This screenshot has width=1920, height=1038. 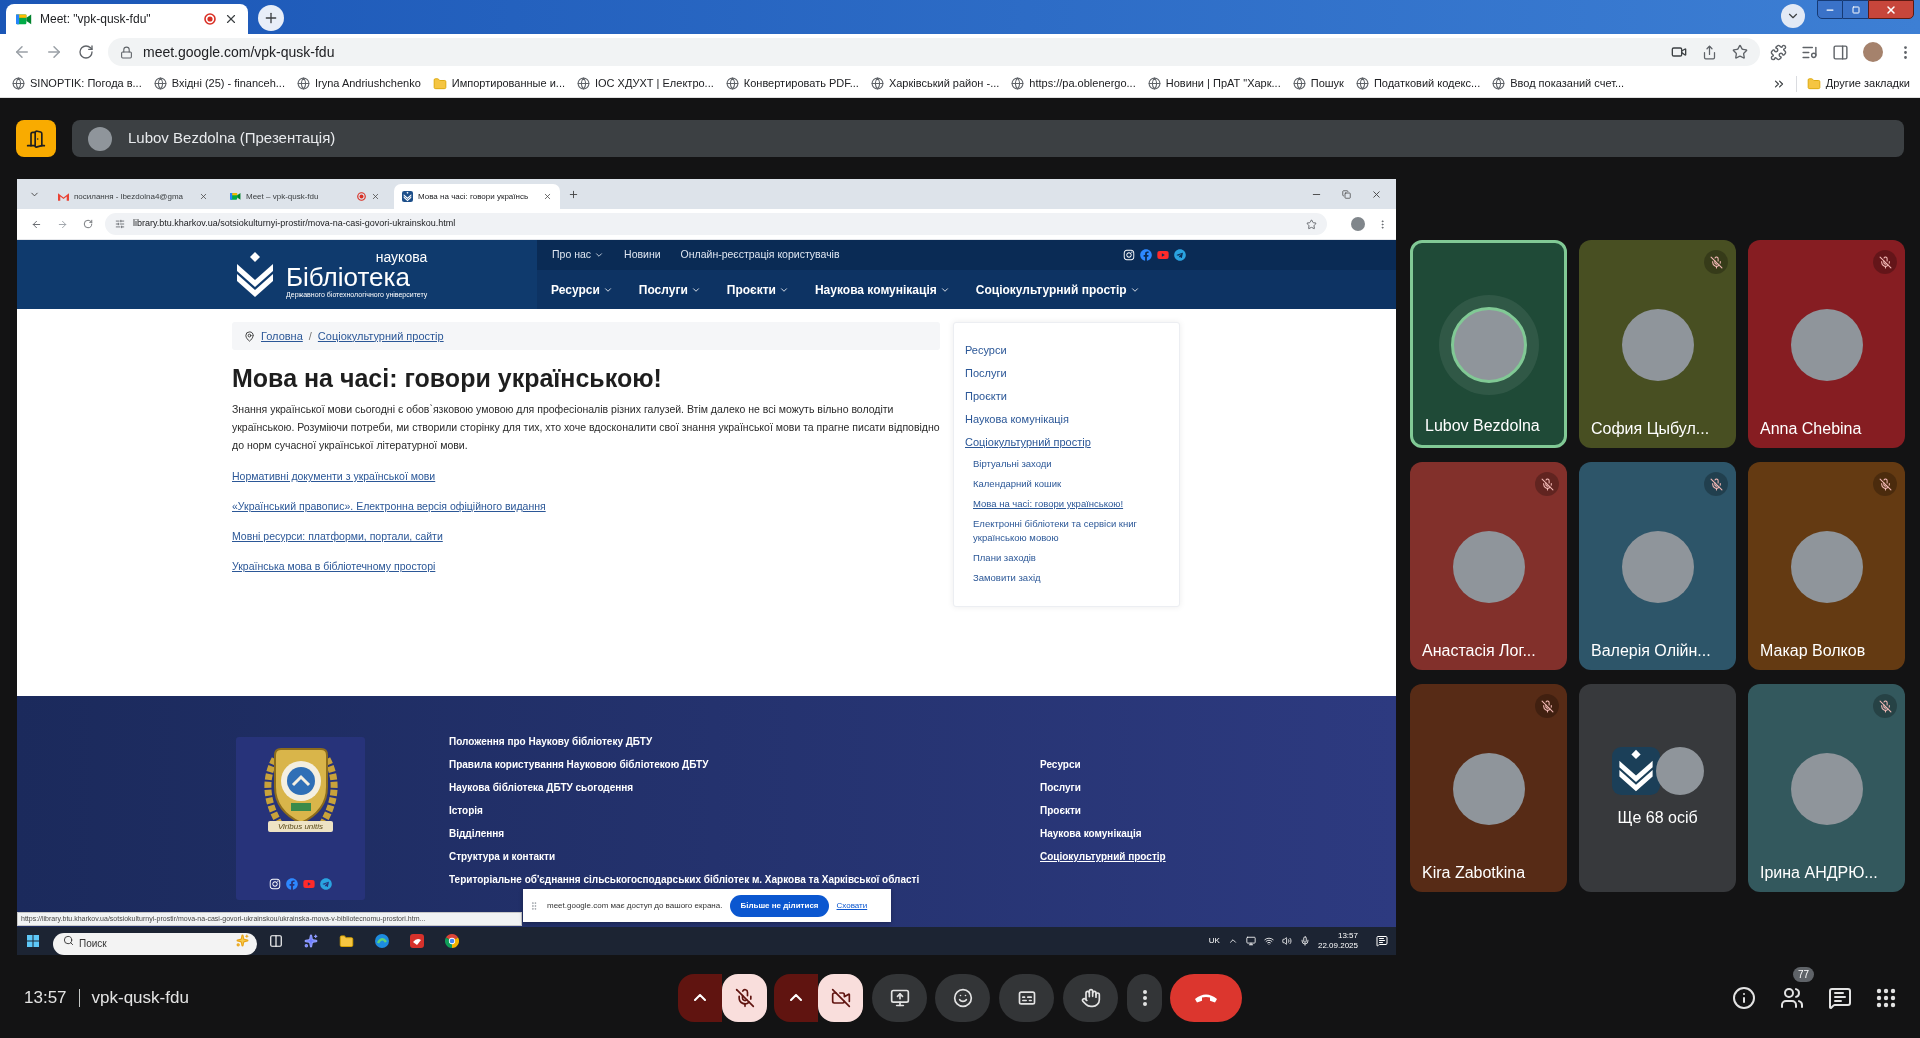 I want to click on footer-link: Історія, so click(x=466, y=811).